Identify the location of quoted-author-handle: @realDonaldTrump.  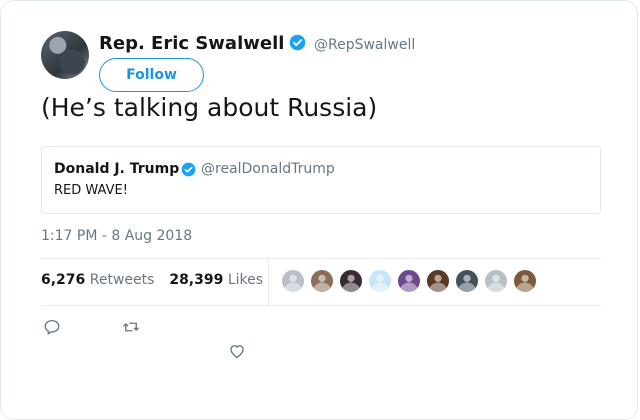
(268, 169).